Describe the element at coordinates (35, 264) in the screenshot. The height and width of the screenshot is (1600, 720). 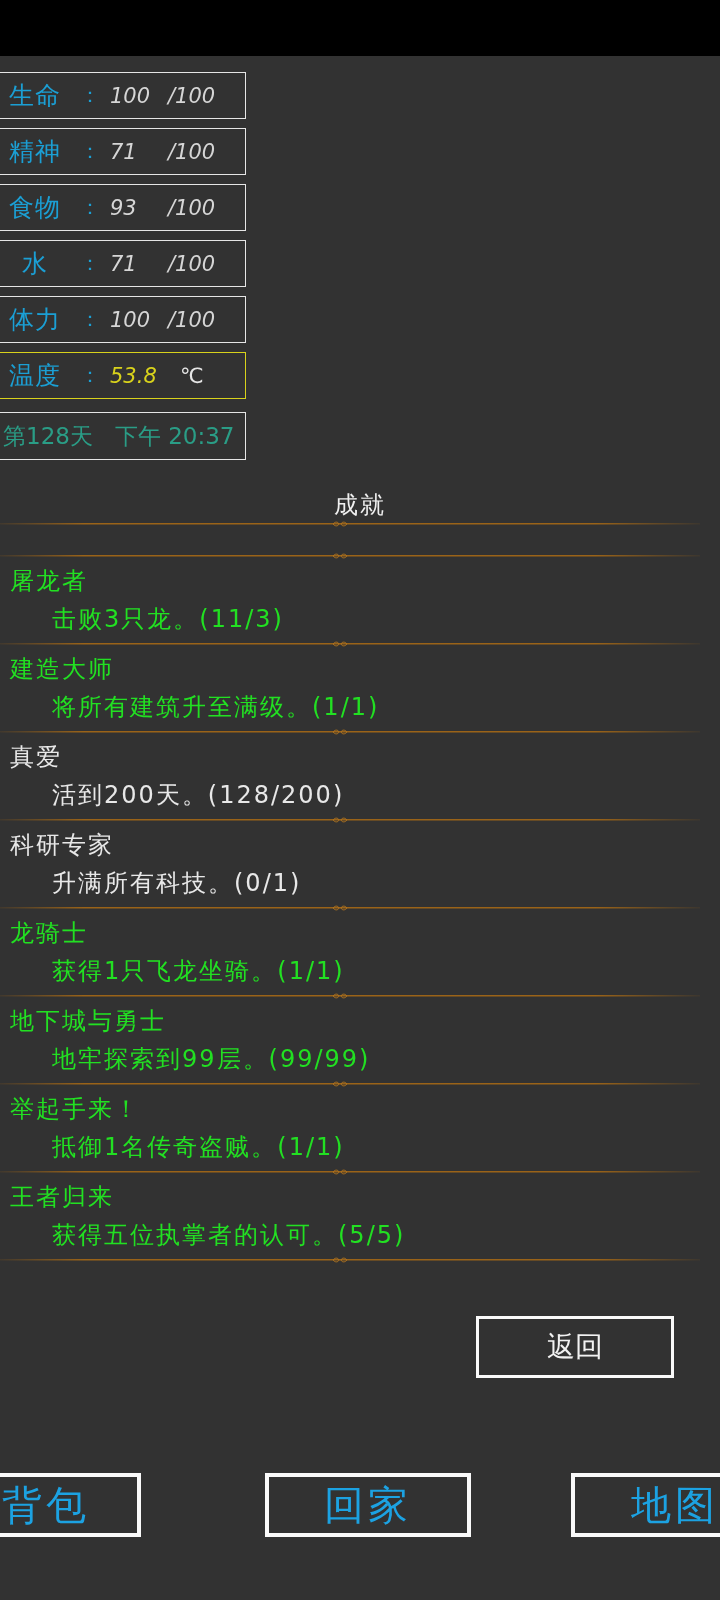
I see `stat-label: 水` at that location.